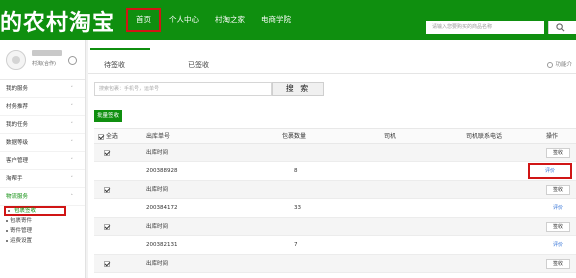  I want to click on site-brand: 的农村淘宝, so click(57, 21).